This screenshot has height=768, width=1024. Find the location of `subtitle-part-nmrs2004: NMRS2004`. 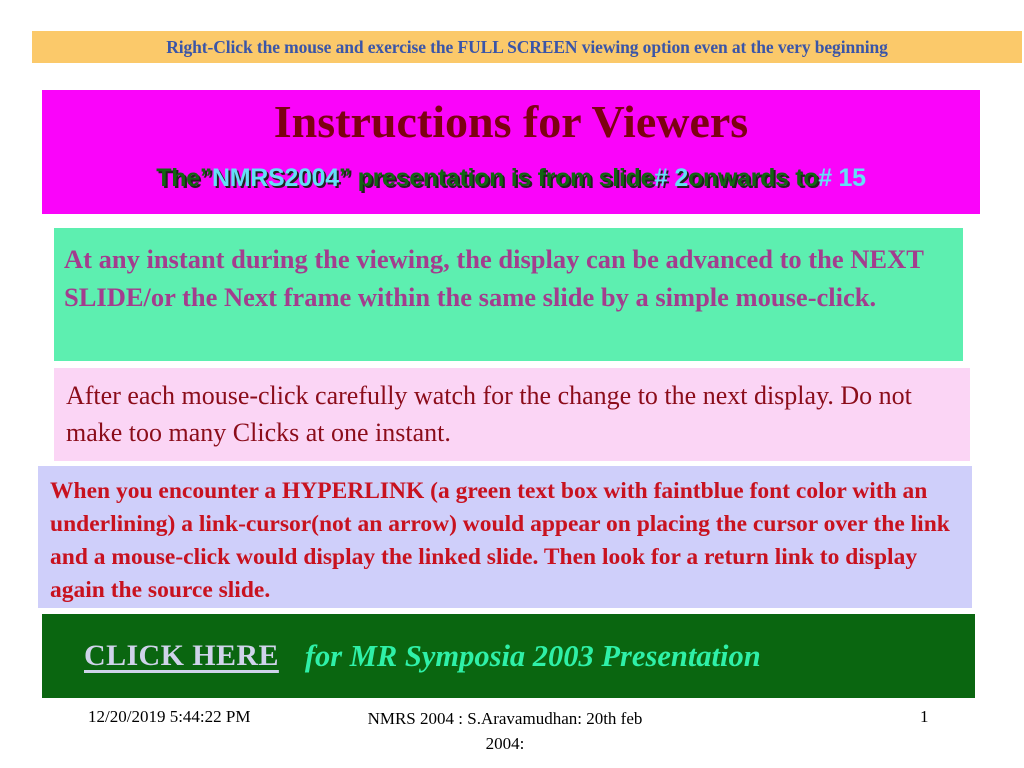

subtitle-part-nmrs2004: NMRS2004 is located at coordinates (275, 178).